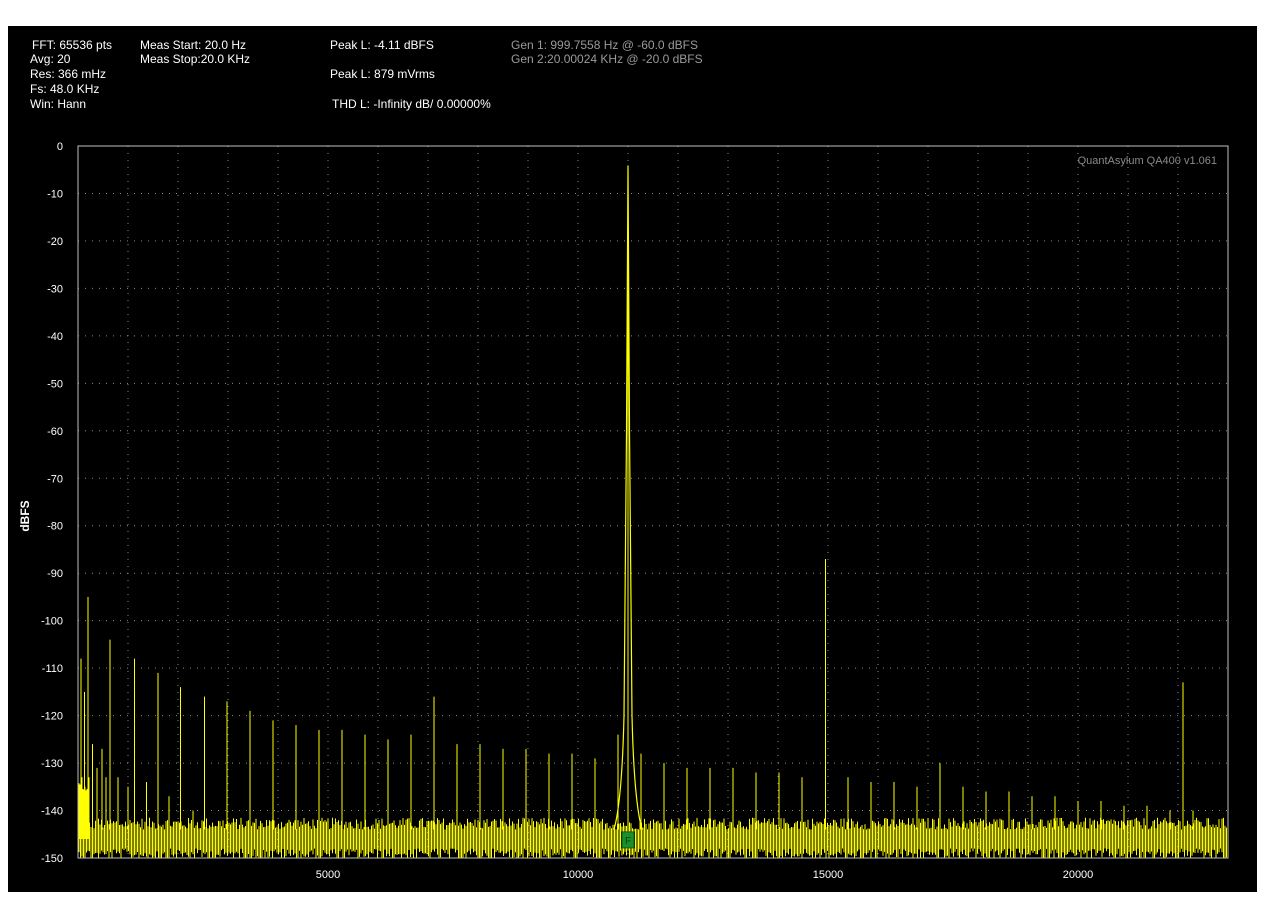 The width and height of the screenshot is (1265, 920). What do you see at coordinates (328, 875) in the screenshot?
I see `x-tick-label: 5000` at bounding box center [328, 875].